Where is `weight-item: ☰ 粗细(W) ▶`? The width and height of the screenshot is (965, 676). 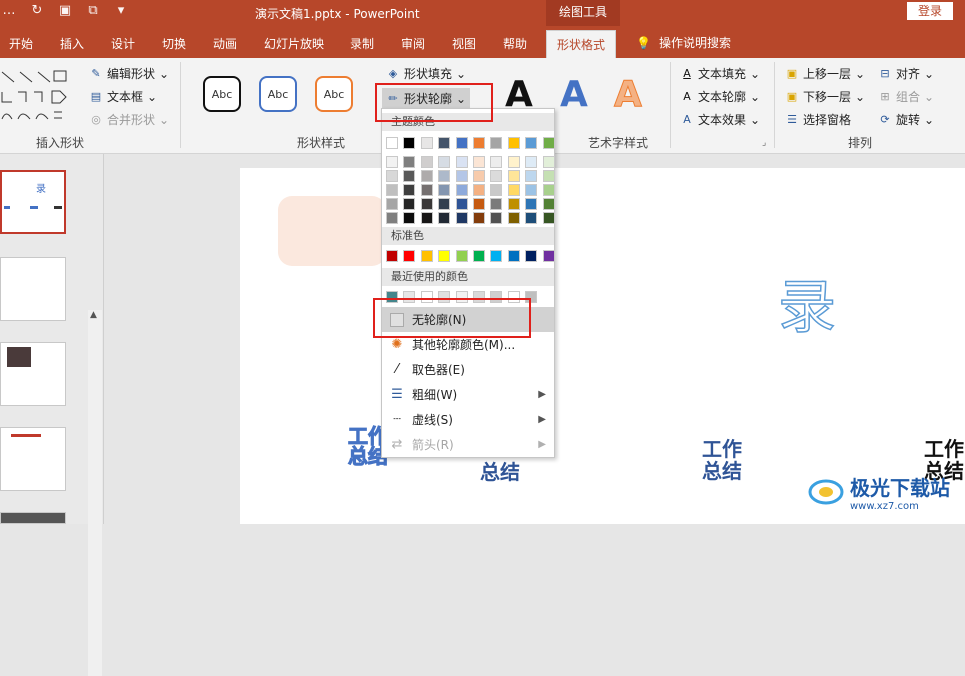
weight-item: ☰ 粗细(W) ▶ is located at coordinates (468, 394).